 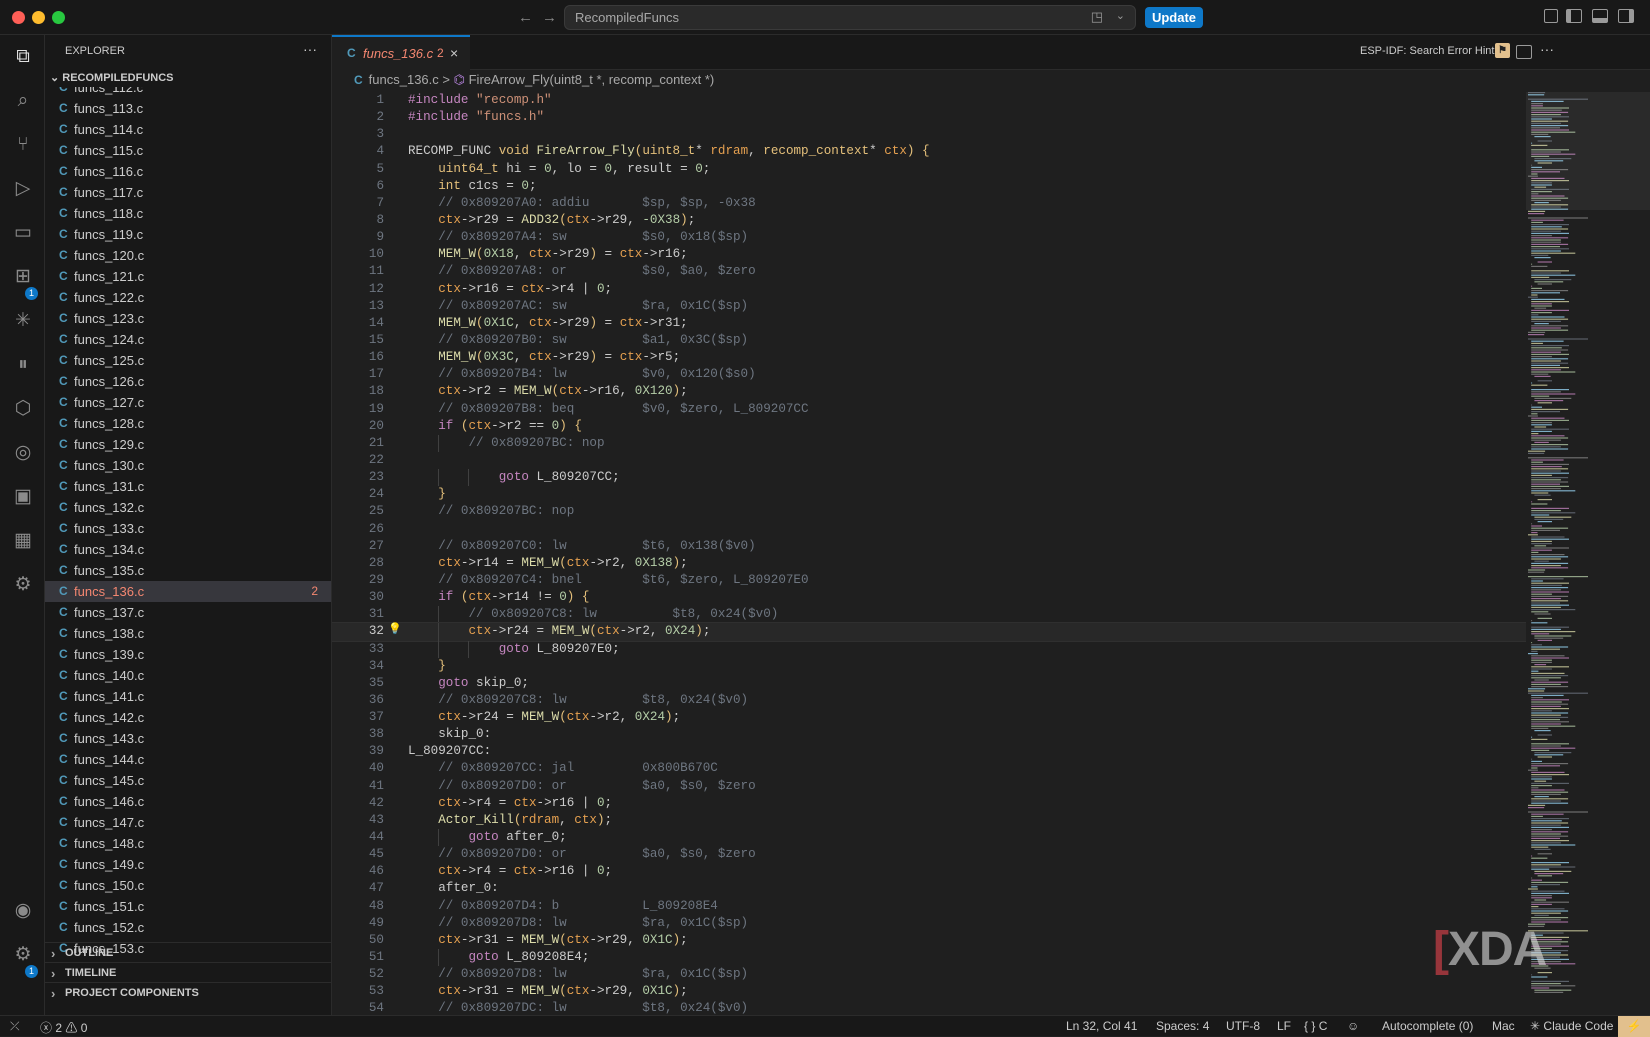 What do you see at coordinates (1571, 1026) in the screenshot?
I see `claude-code-status: ✳ Claude Code` at bounding box center [1571, 1026].